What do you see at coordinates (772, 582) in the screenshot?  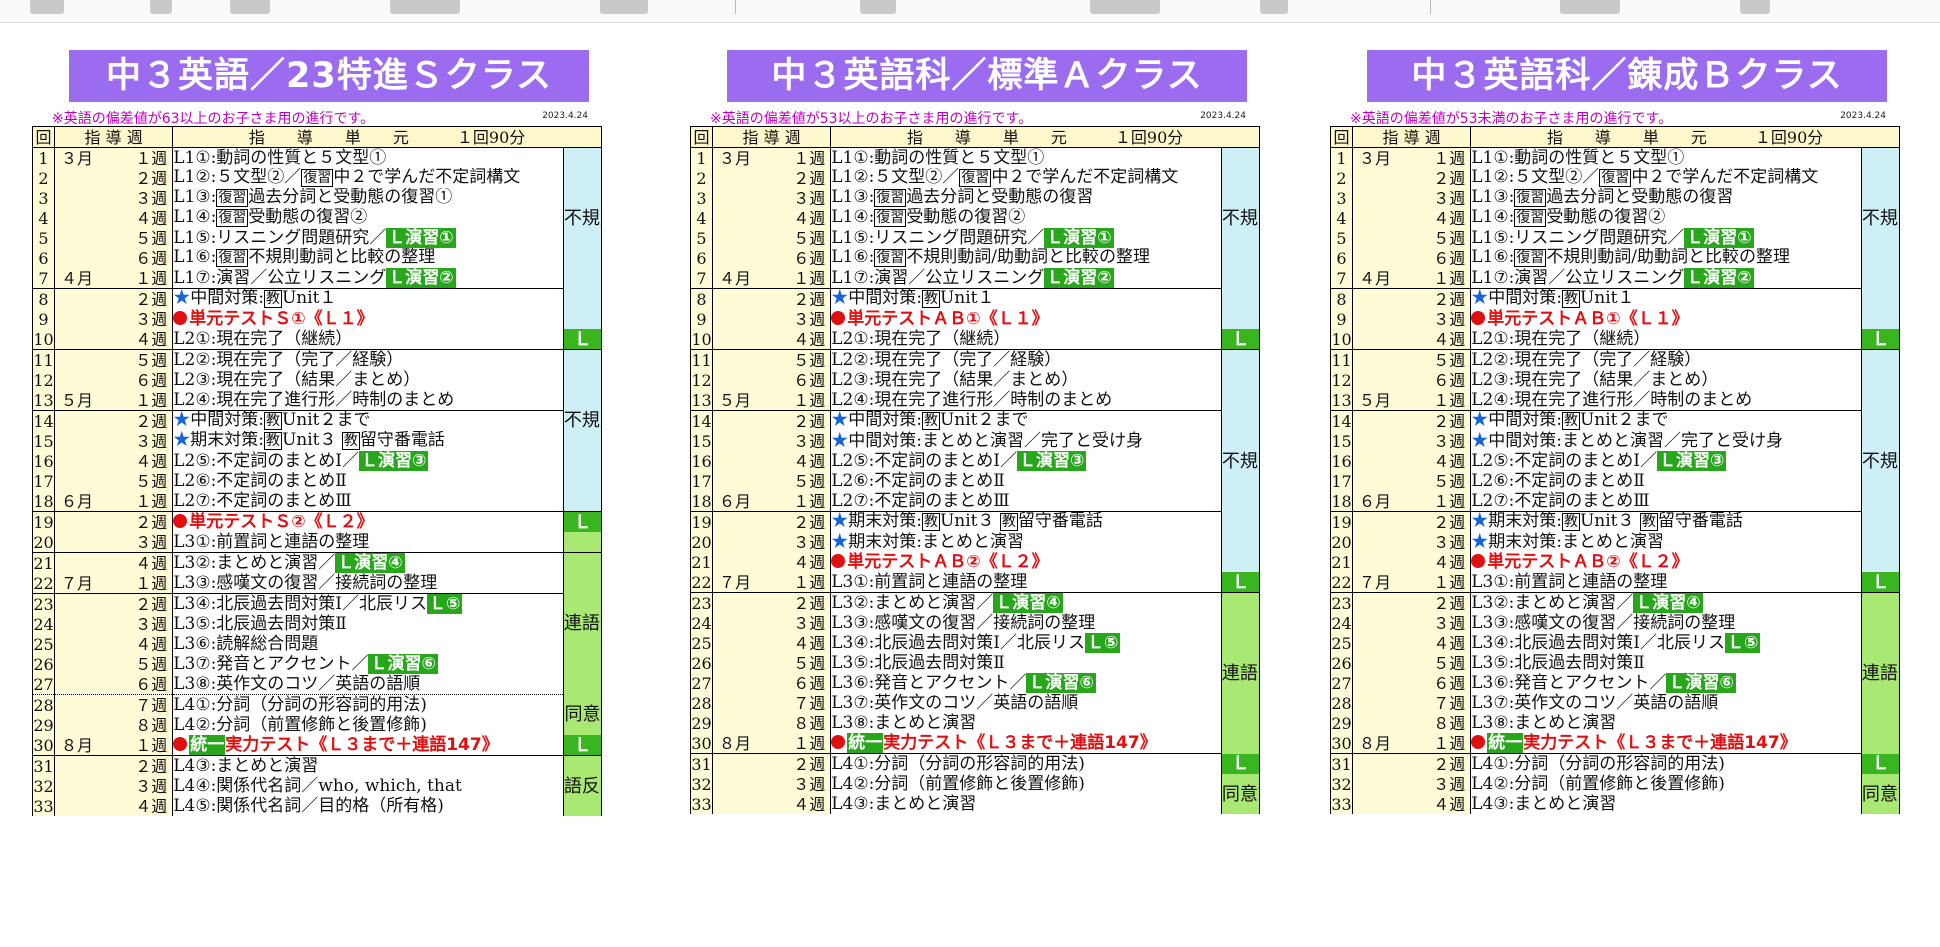 I see `week-cell: ７月 １週` at bounding box center [772, 582].